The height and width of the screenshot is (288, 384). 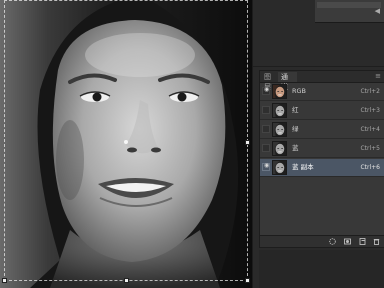 I want to click on top-panel-strip: ◀, so click(x=349, y=11).